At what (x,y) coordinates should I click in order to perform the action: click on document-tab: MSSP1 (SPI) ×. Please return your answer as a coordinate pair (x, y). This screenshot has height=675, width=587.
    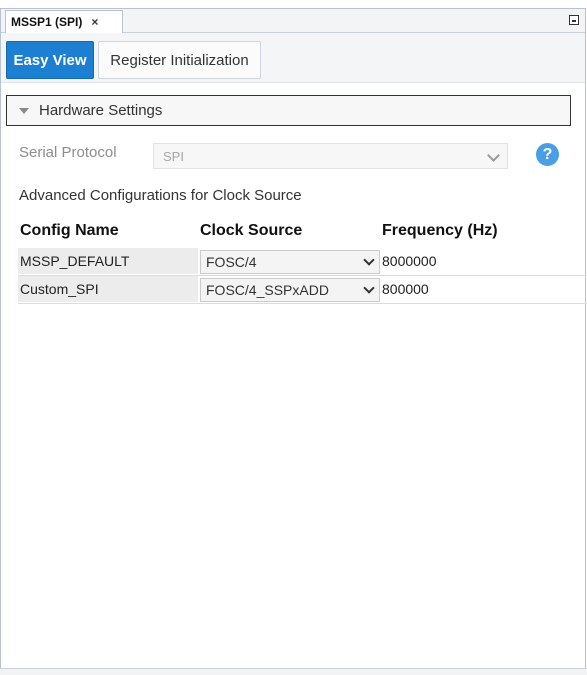
    Looking at the image, I should click on (64, 21).